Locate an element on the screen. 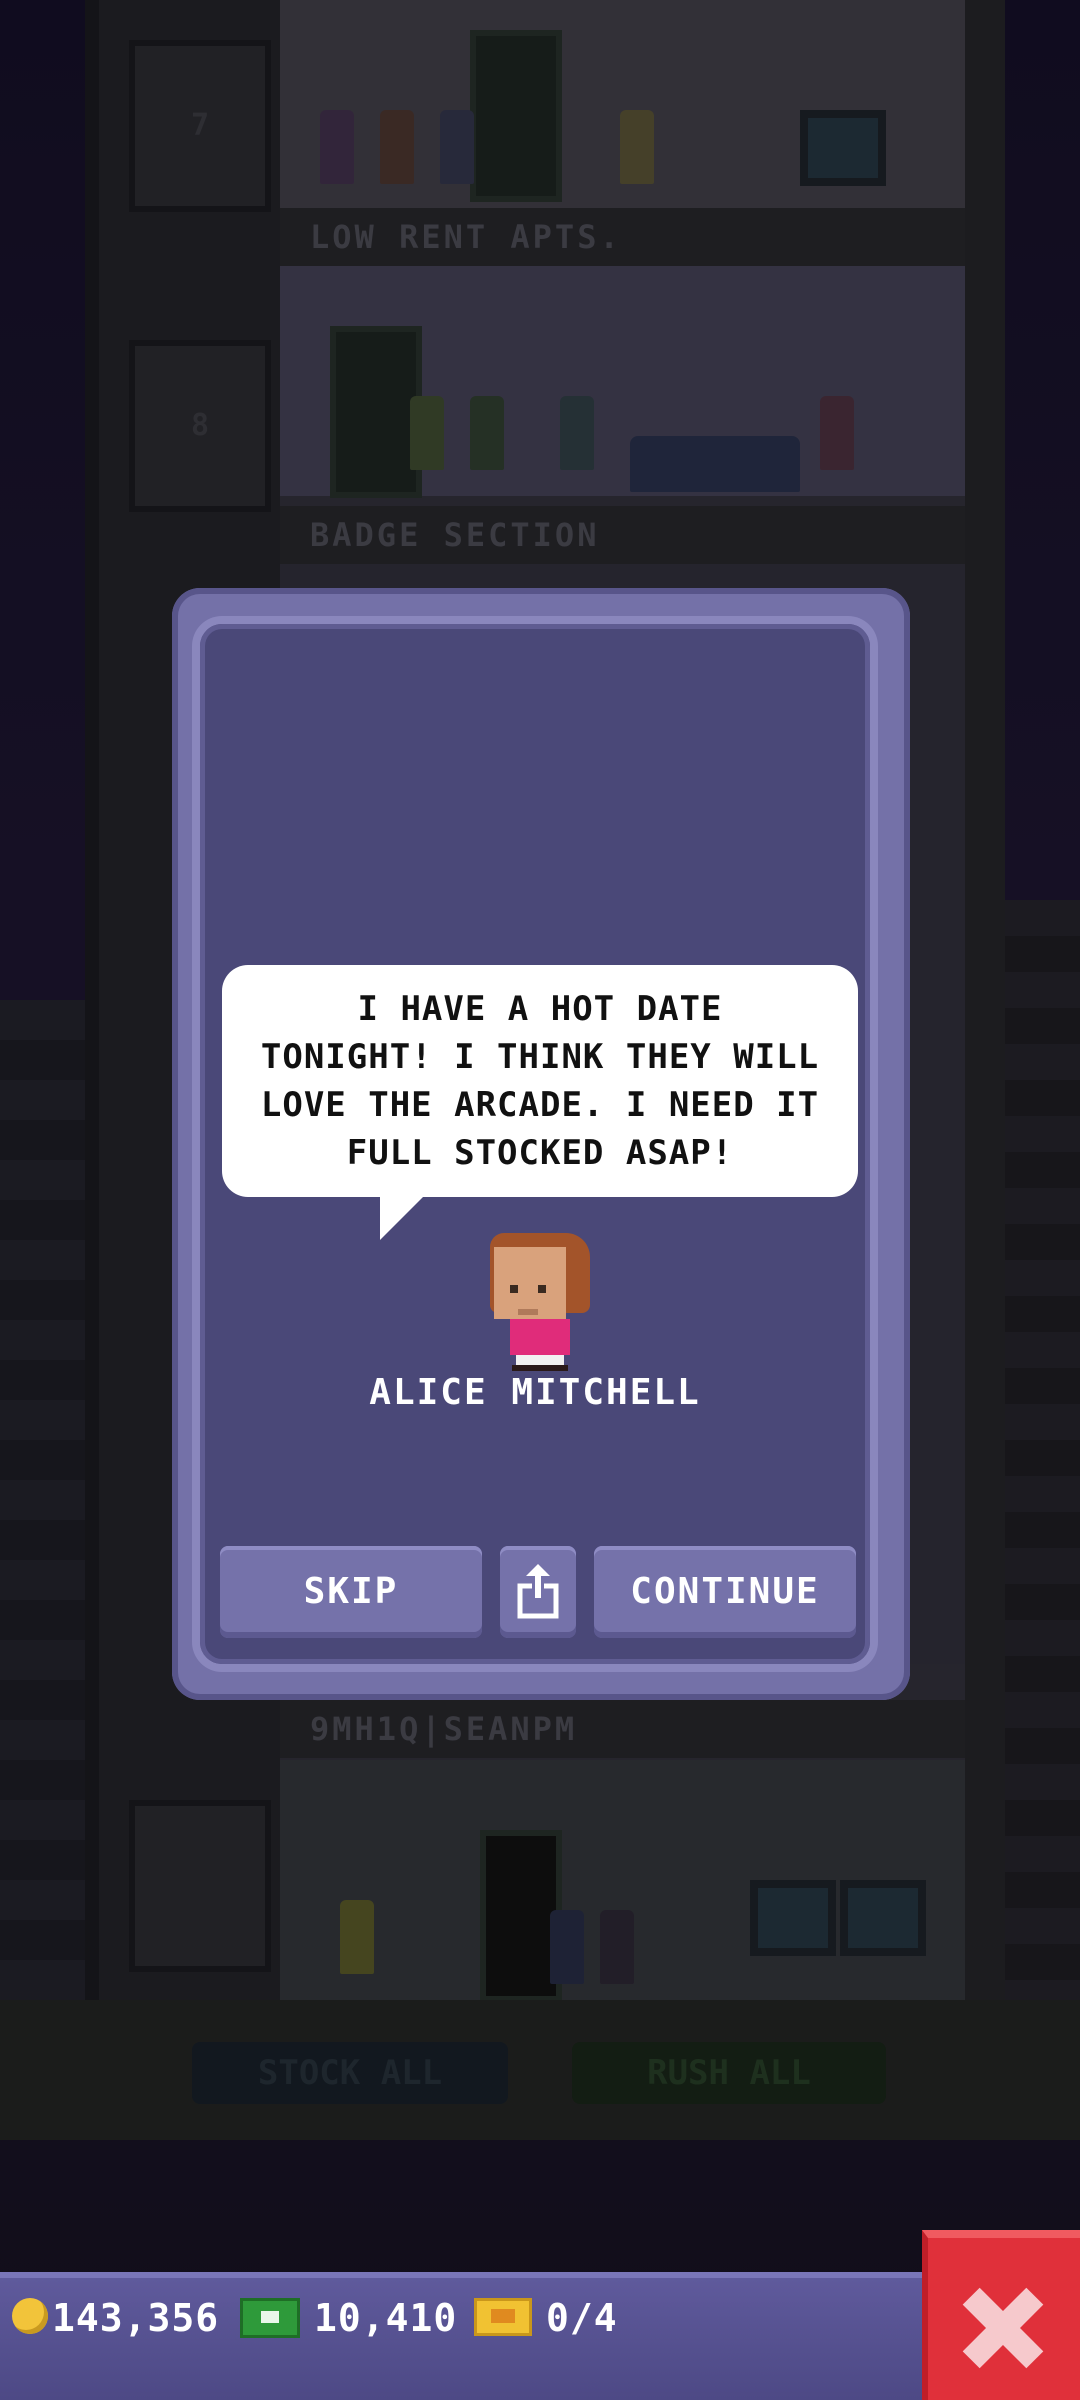 This screenshot has width=1080, height=2400. share-button is located at coordinates (538, 1592).